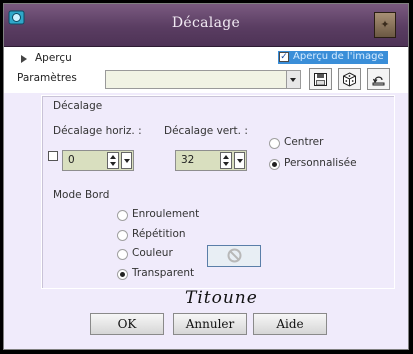 Image resolution: width=413 pixels, height=354 pixels. I want to click on cancel-button: Annuler, so click(210, 324).